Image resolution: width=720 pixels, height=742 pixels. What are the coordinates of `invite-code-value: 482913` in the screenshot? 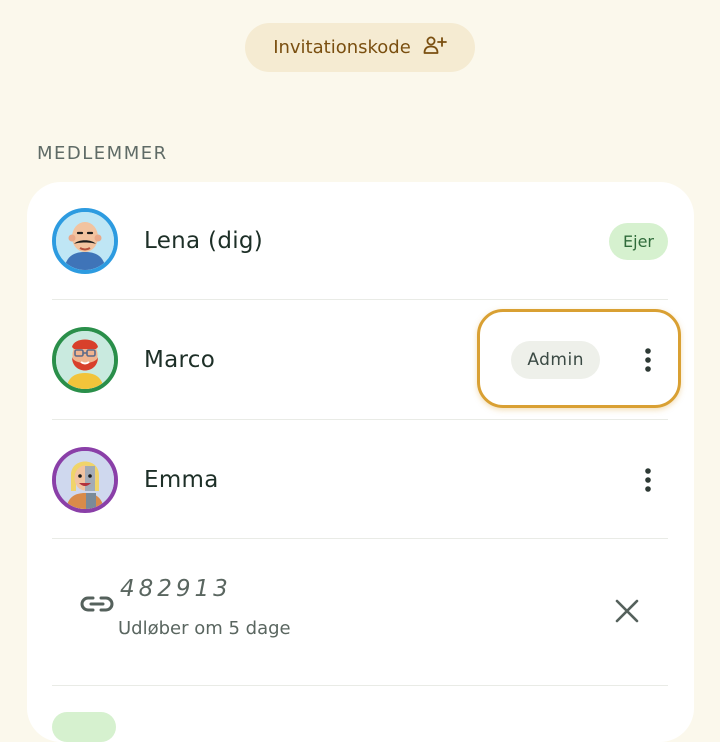 It's located at (176, 589).